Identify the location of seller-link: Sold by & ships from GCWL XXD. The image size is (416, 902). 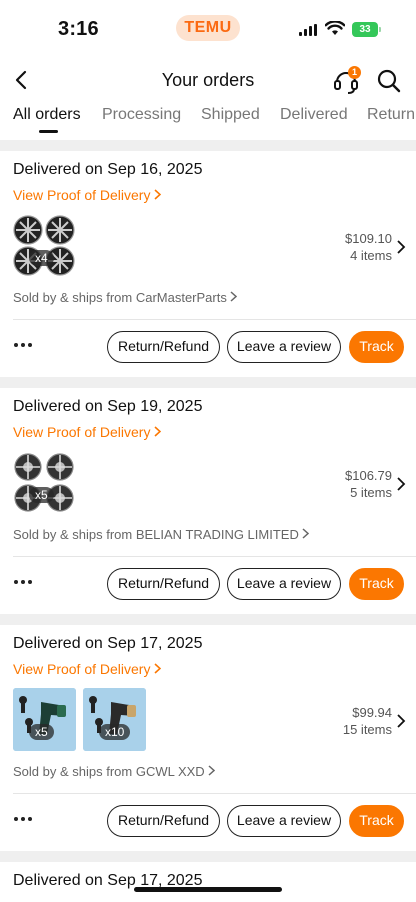
(114, 771).